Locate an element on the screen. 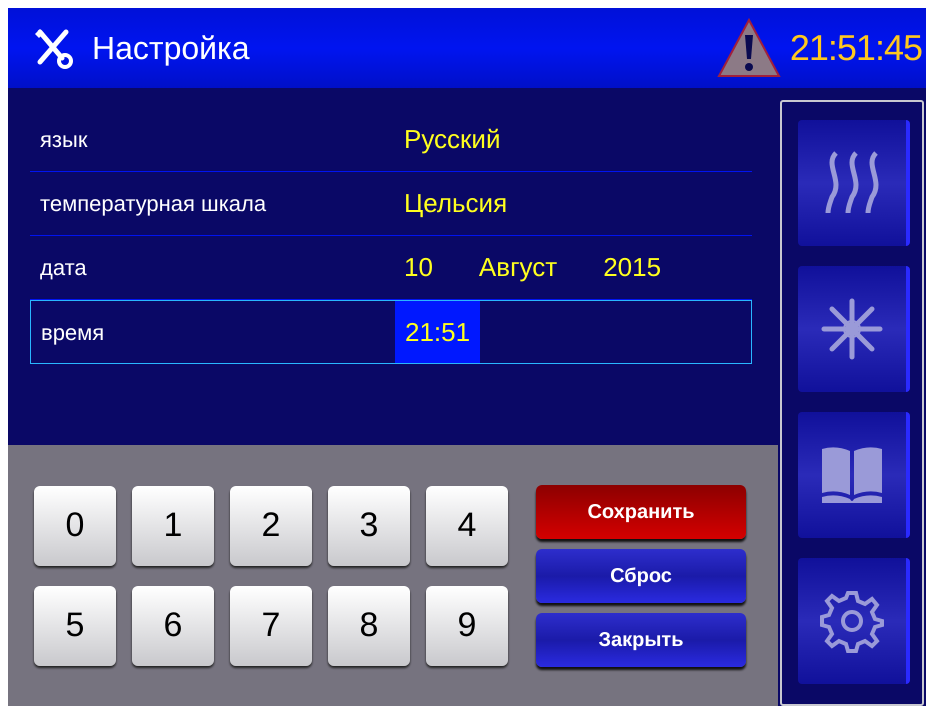  digit-key: 6 is located at coordinates (173, 626).